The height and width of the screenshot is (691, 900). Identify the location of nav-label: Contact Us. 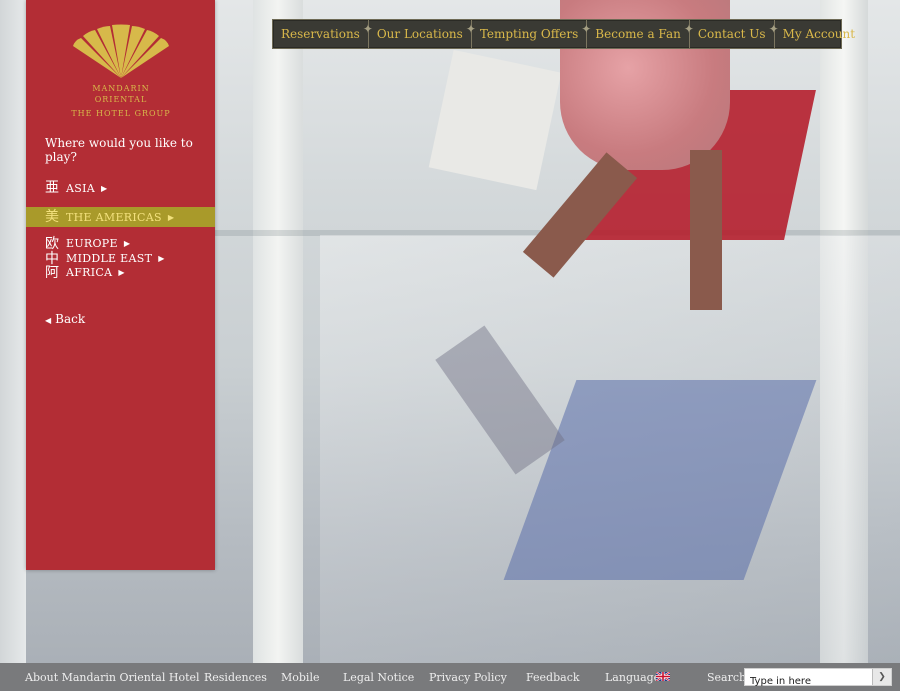
(731, 34).